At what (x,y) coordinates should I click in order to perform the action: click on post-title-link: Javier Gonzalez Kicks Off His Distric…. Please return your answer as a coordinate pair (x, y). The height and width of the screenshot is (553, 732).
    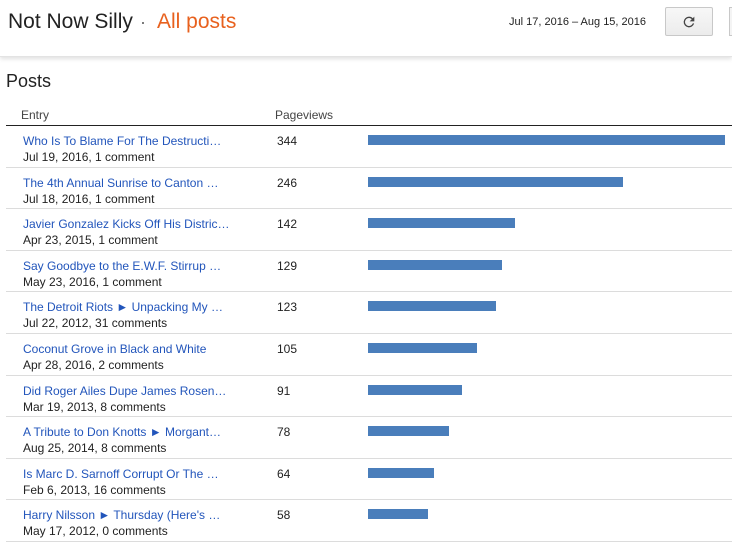
    Looking at the image, I should click on (133, 224).